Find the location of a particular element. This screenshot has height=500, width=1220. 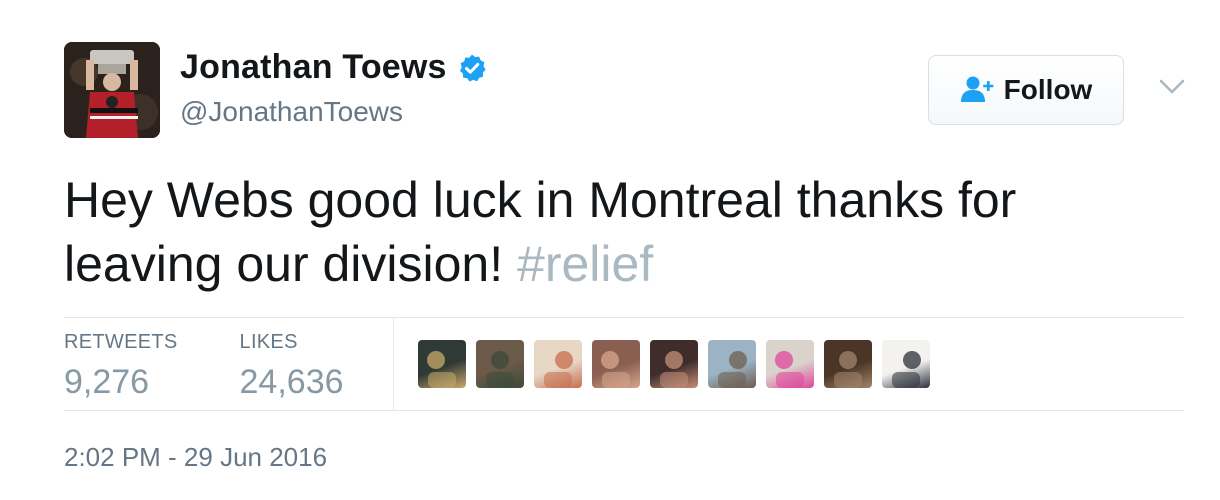

stats-bottom-divider is located at coordinates (624, 410).